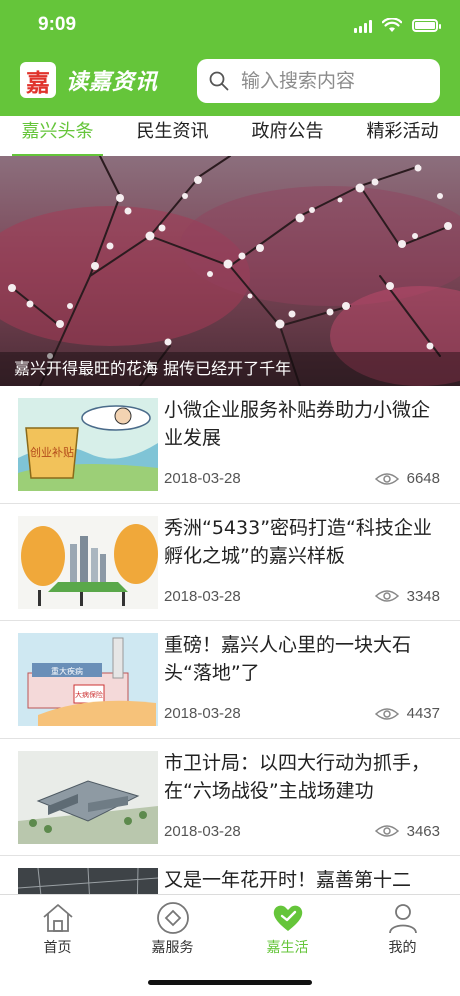  I want to click on search-input, so click(336, 81).